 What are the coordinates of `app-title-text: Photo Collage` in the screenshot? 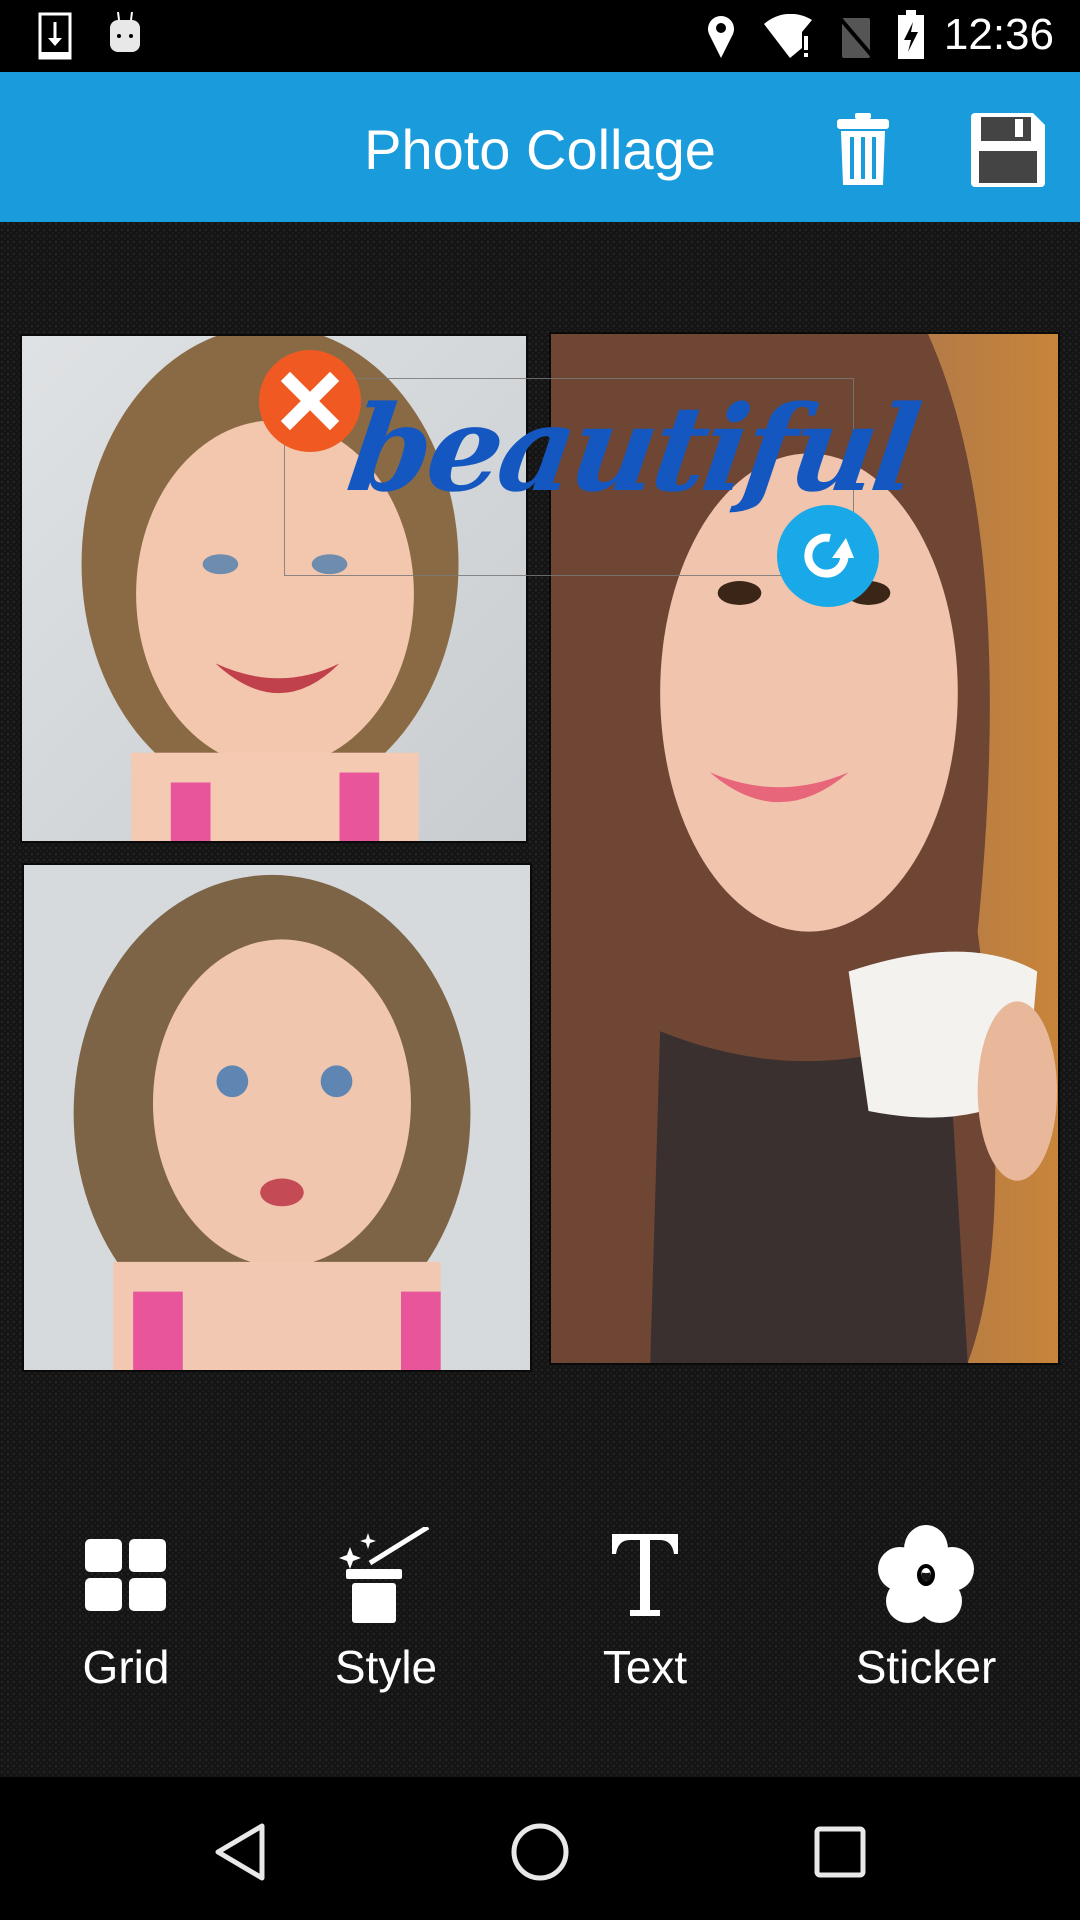 It's located at (540, 149).